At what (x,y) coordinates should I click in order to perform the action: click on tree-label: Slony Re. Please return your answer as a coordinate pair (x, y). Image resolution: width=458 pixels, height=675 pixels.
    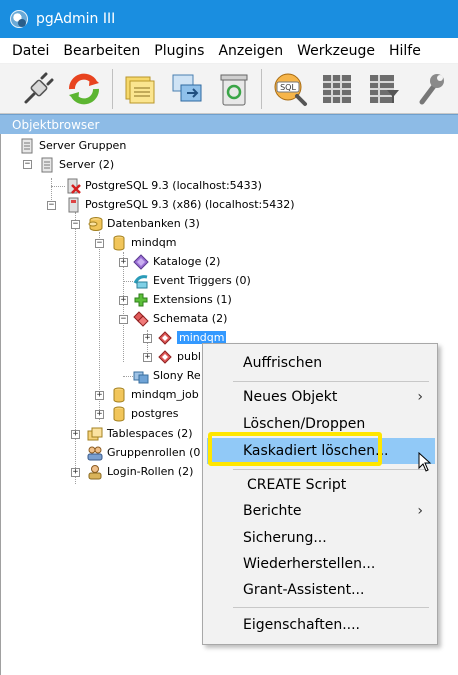
    Looking at the image, I should click on (177, 375).